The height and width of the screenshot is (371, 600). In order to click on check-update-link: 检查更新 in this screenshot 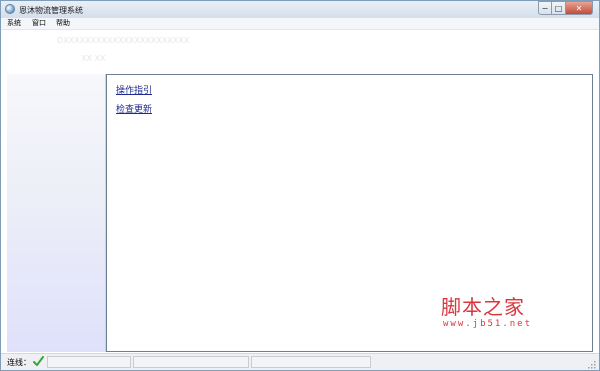, I will do `click(134, 110)`.